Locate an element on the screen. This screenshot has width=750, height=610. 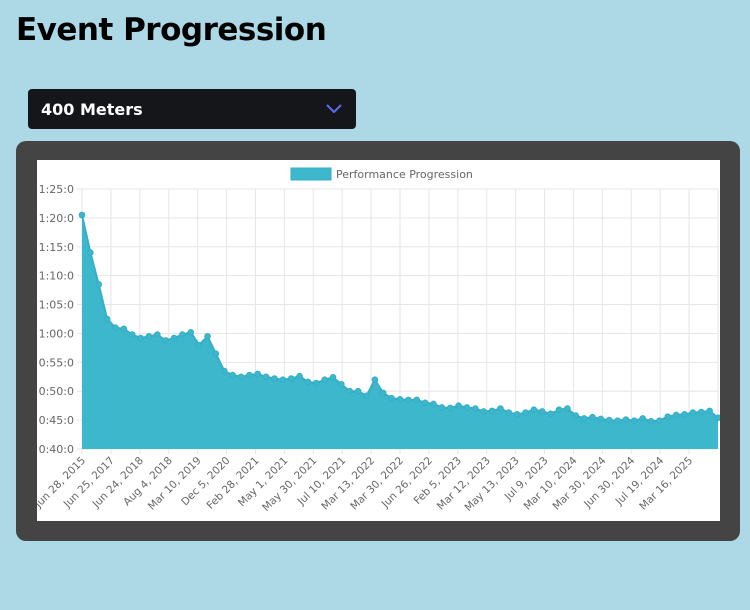
y-tick-label: 1:20:0 is located at coordinates (56, 218).